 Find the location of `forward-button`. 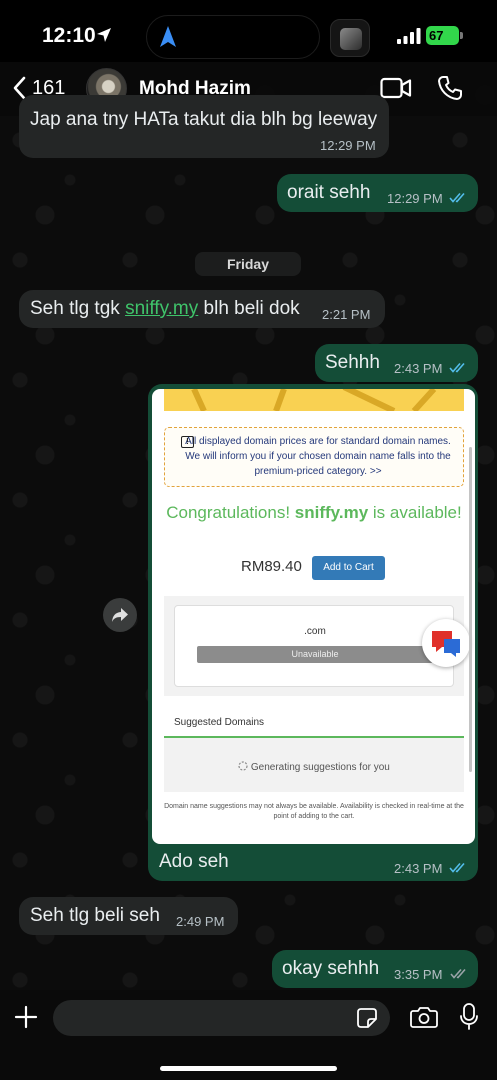

forward-button is located at coordinates (120, 615).